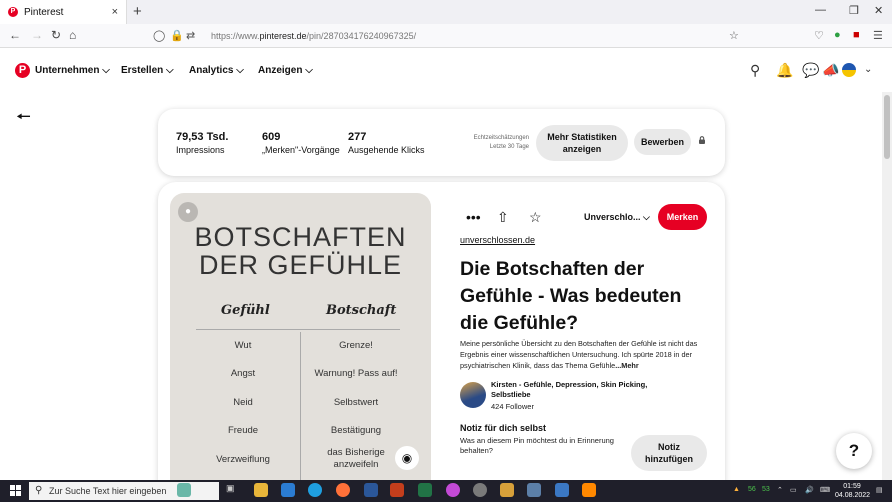 The image size is (892, 502). What do you see at coordinates (617, 217) in the screenshot?
I see `board-selector: Unverschlo... ⌵` at bounding box center [617, 217].